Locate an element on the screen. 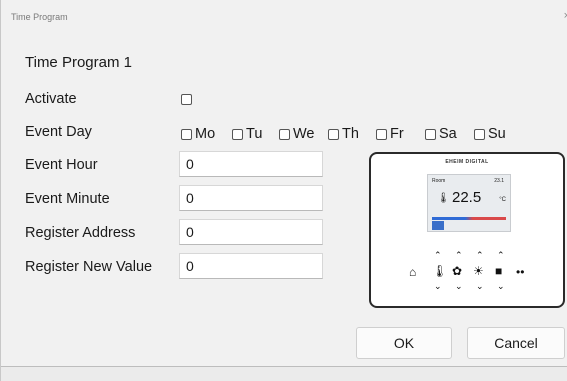  day-mo: Mo is located at coordinates (198, 134).